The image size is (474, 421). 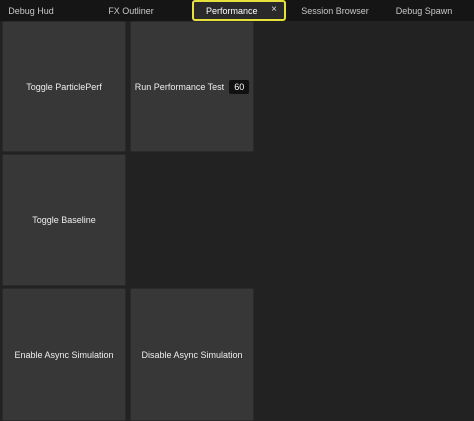 I want to click on toggle-baseline-button: Toggle Baseline, so click(x=64, y=220).